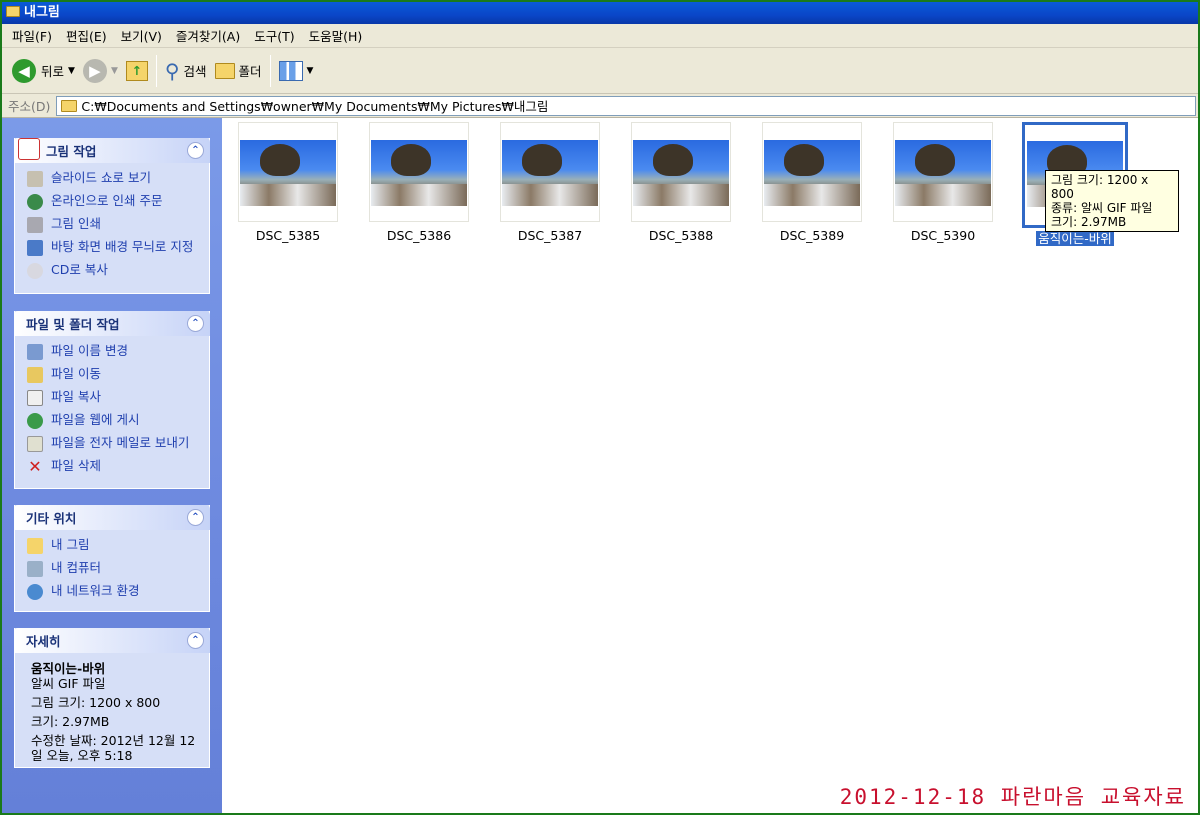 This screenshot has width=1200, height=815. I want to click on task-label: 파일을 웹에 게시, so click(95, 419).